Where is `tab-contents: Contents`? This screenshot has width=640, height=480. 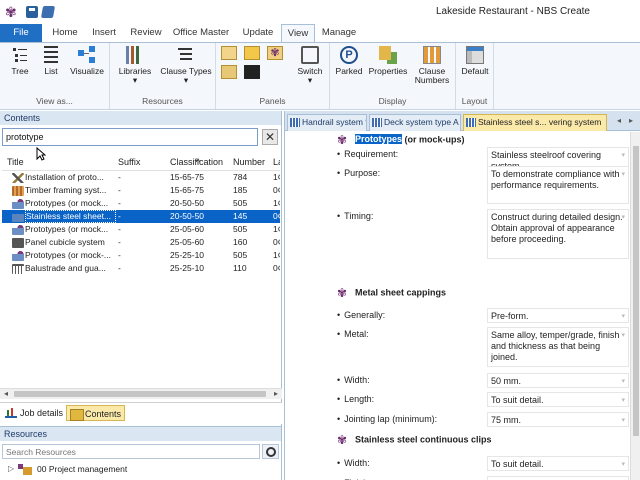
tab-contents: Contents is located at coordinates (96, 413).